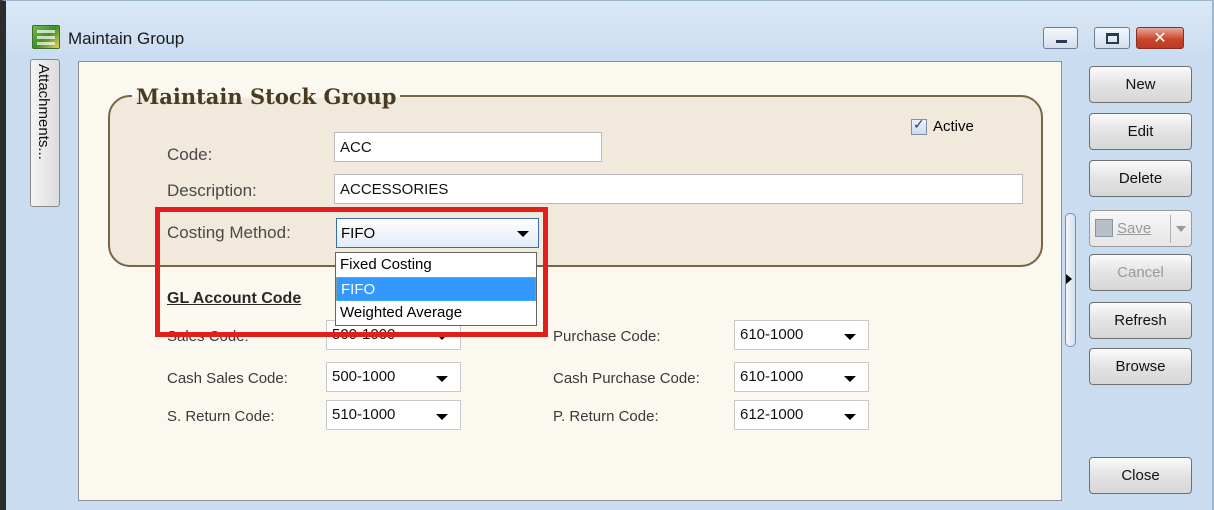 This screenshot has width=1214, height=510. I want to click on cash-sales-code-label: Cash Sales Code:, so click(227, 378).